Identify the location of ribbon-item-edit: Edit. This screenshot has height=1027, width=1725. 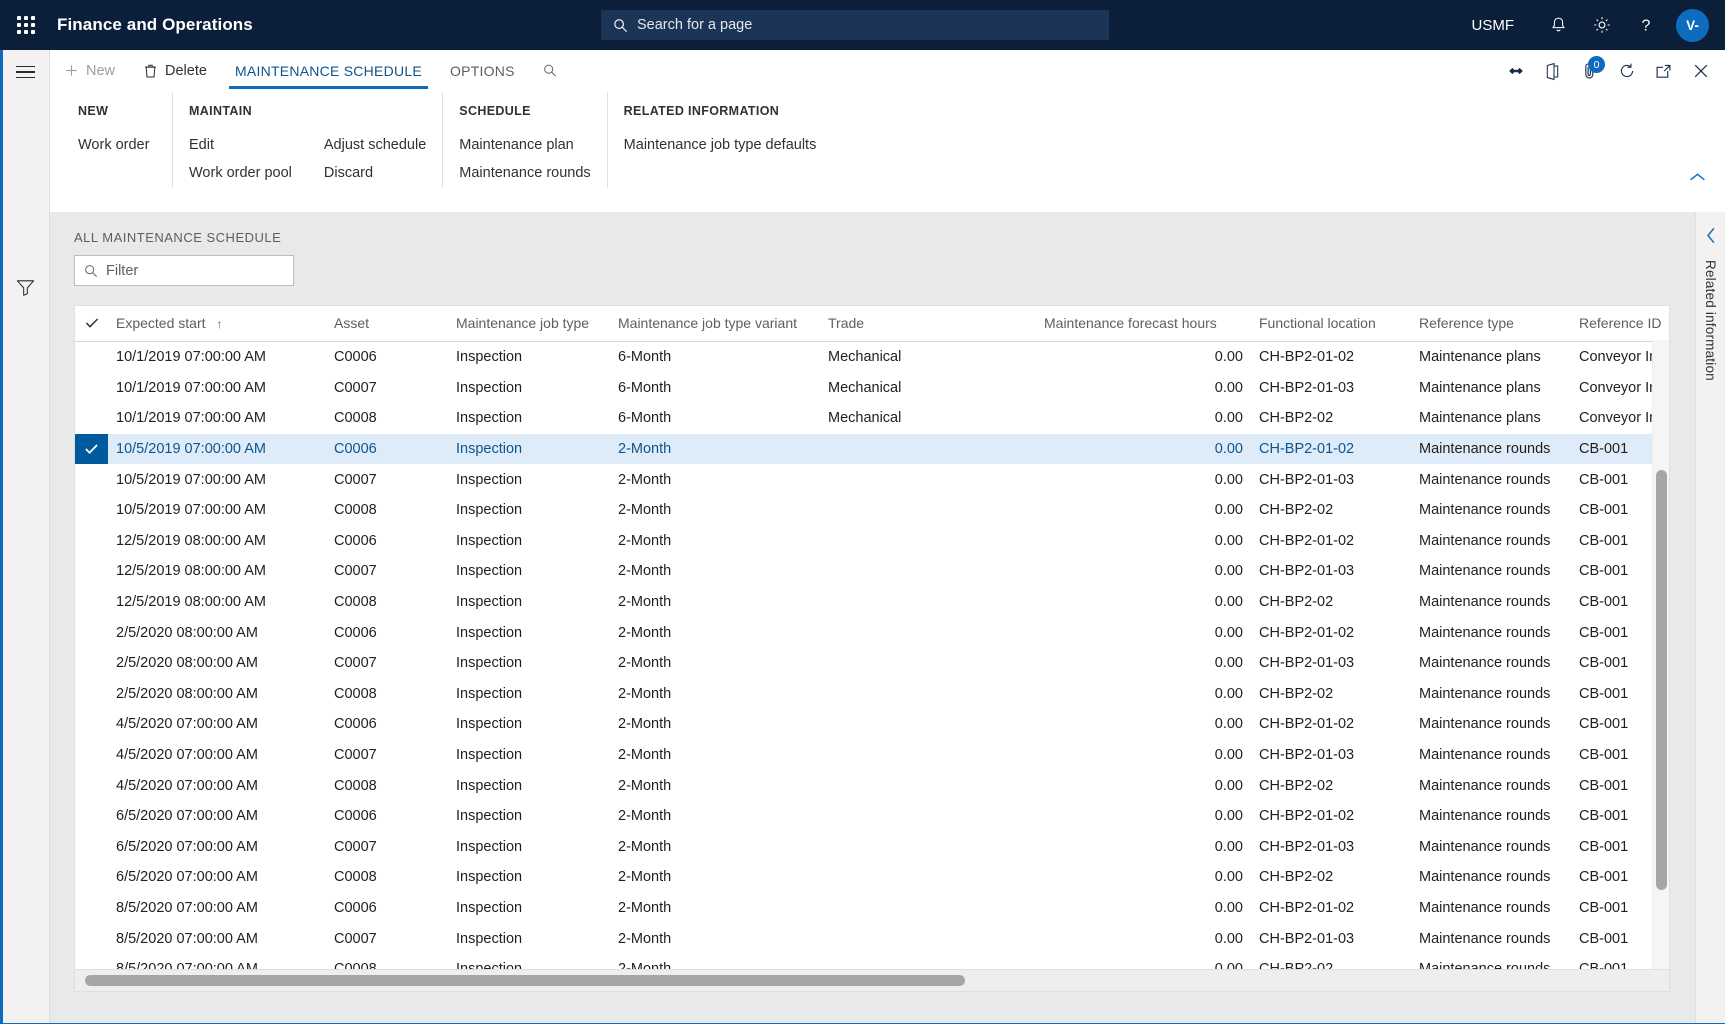
(240, 145).